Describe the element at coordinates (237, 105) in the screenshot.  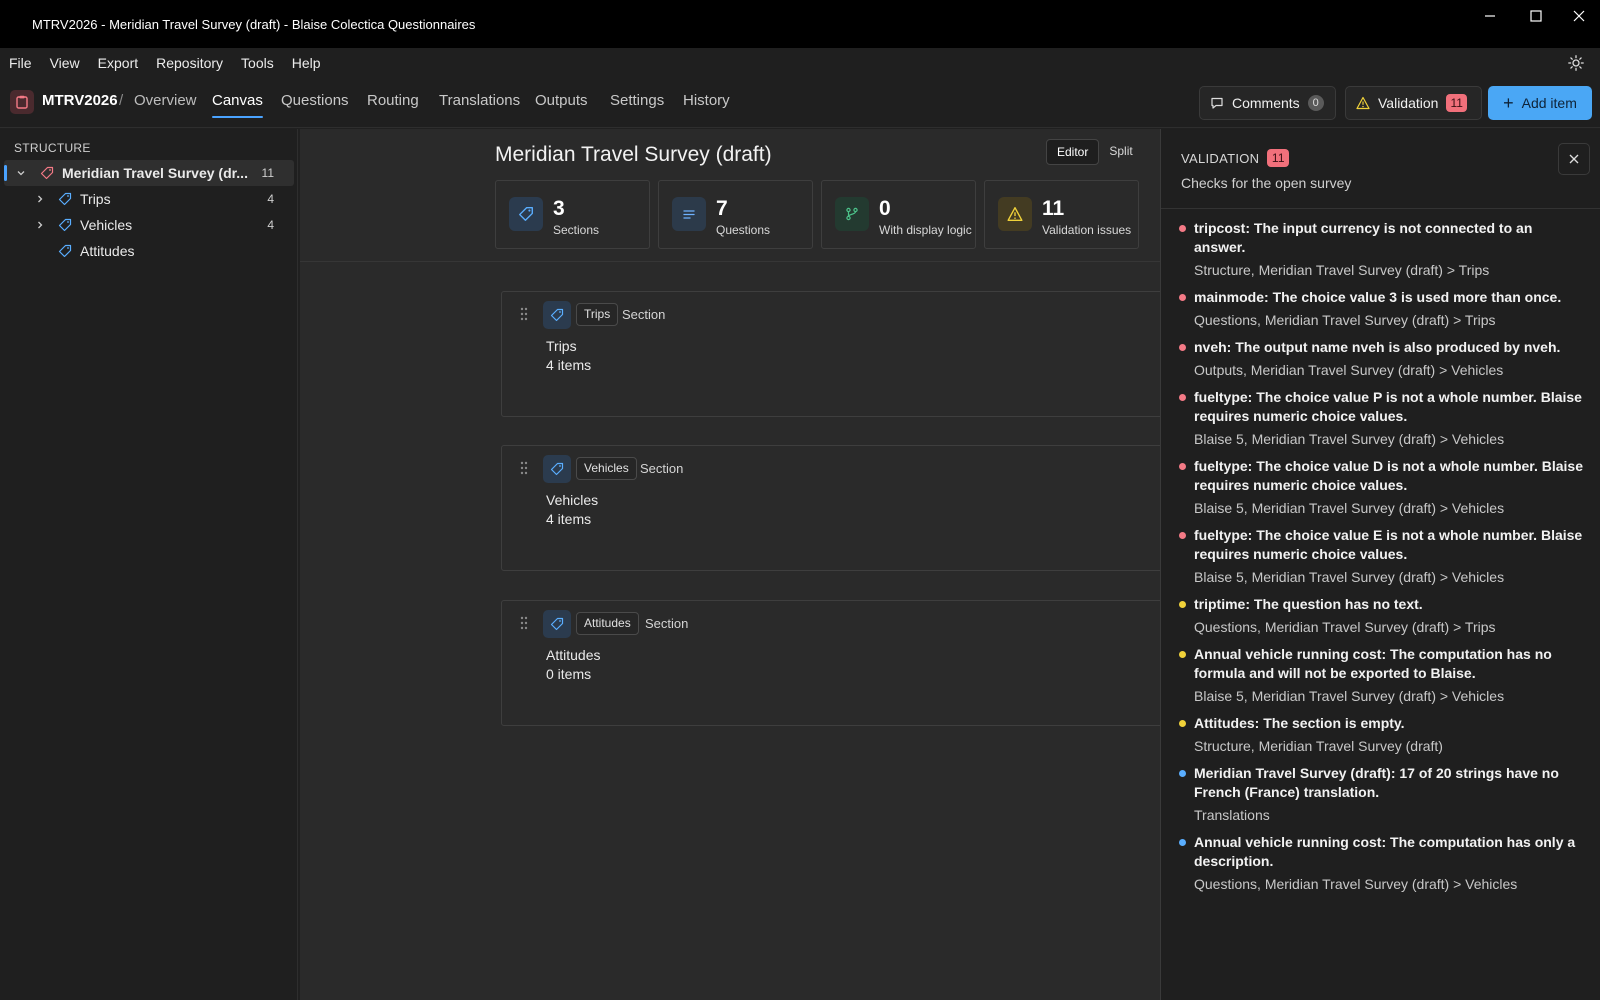
I see `tab-canvas: Canvas` at that location.